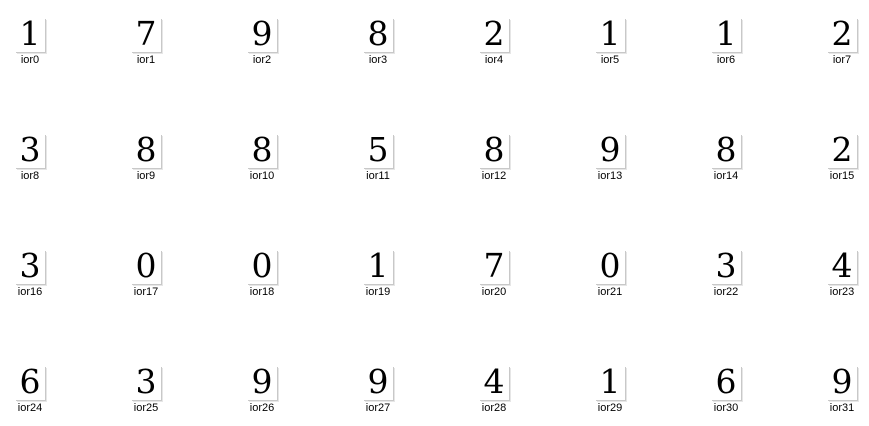 This screenshot has width=869, height=426. I want to click on file-item: 3 ior8, so click(30, 150).